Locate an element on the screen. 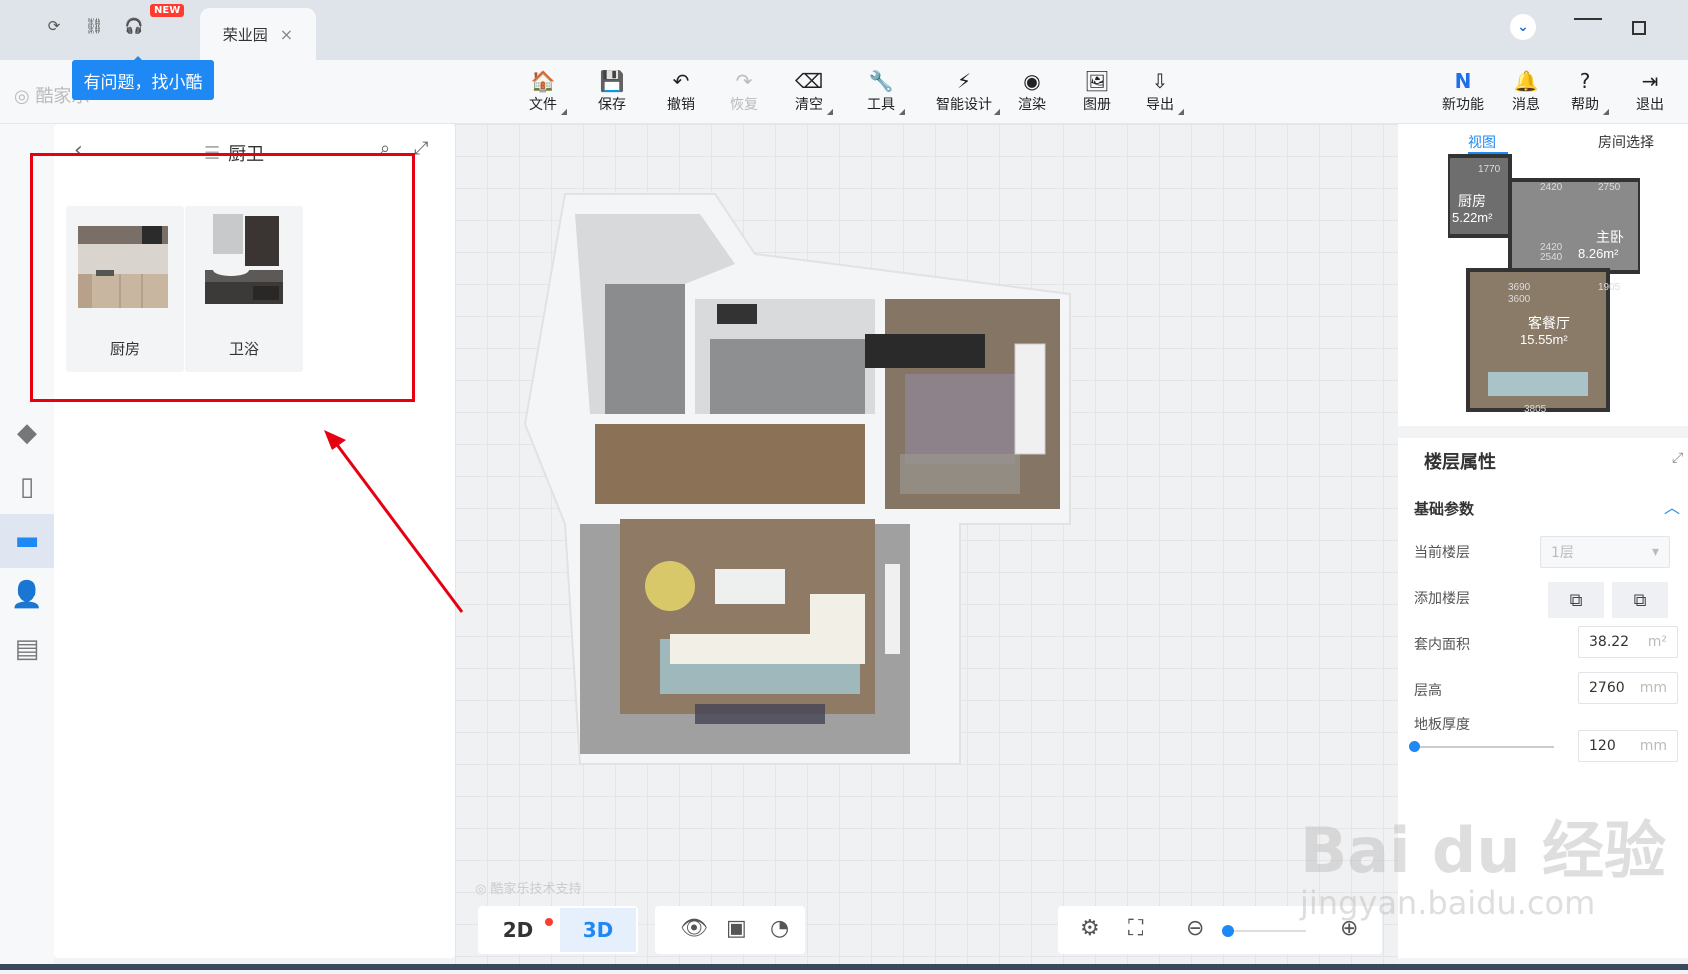  height-field: 2760 mm is located at coordinates (1628, 688).